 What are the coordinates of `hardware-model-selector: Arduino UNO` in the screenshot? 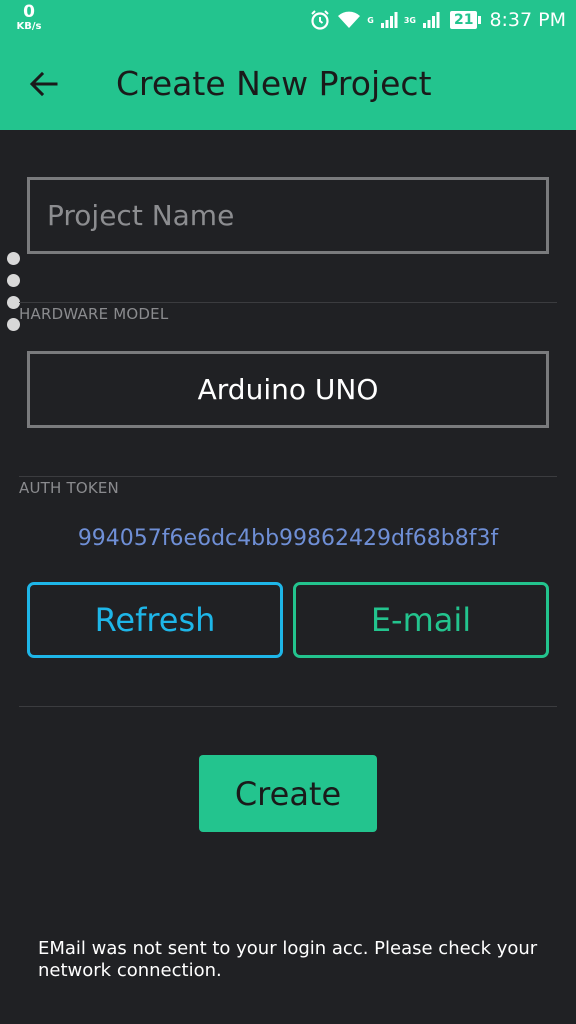 It's located at (288, 389).